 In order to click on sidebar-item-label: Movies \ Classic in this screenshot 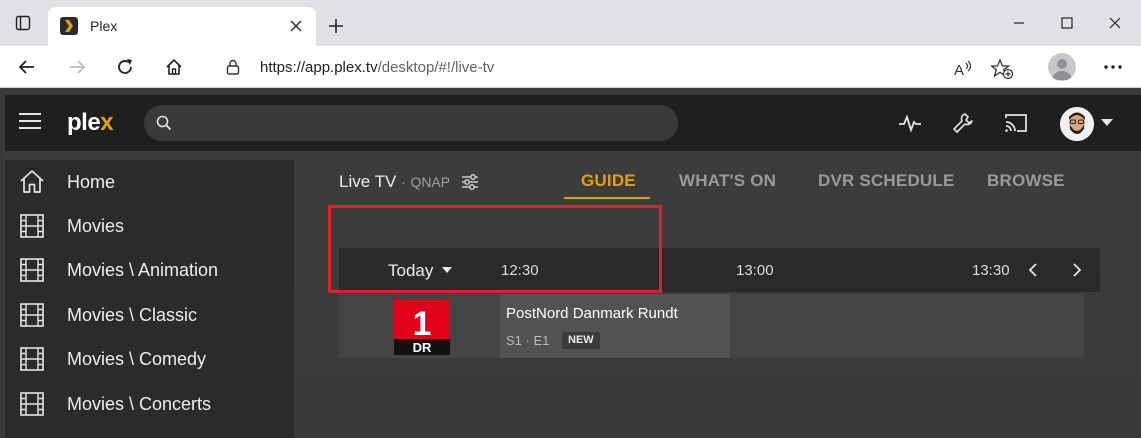, I will do `click(132, 315)`.